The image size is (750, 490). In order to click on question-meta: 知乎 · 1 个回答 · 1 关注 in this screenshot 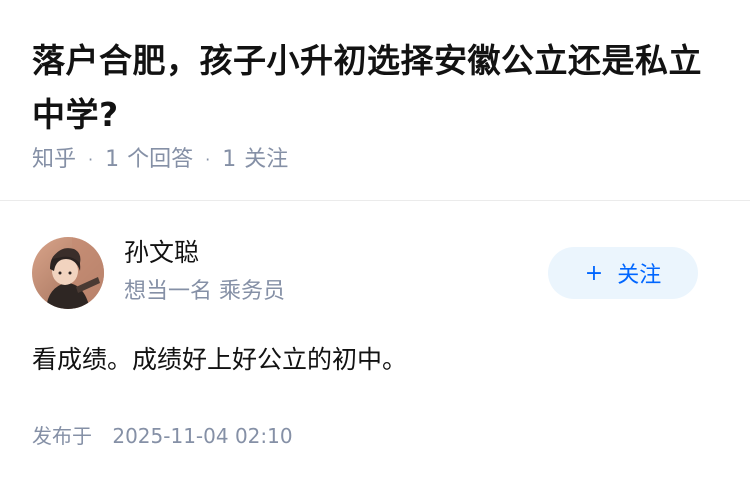, I will do `click(160, 160)`.